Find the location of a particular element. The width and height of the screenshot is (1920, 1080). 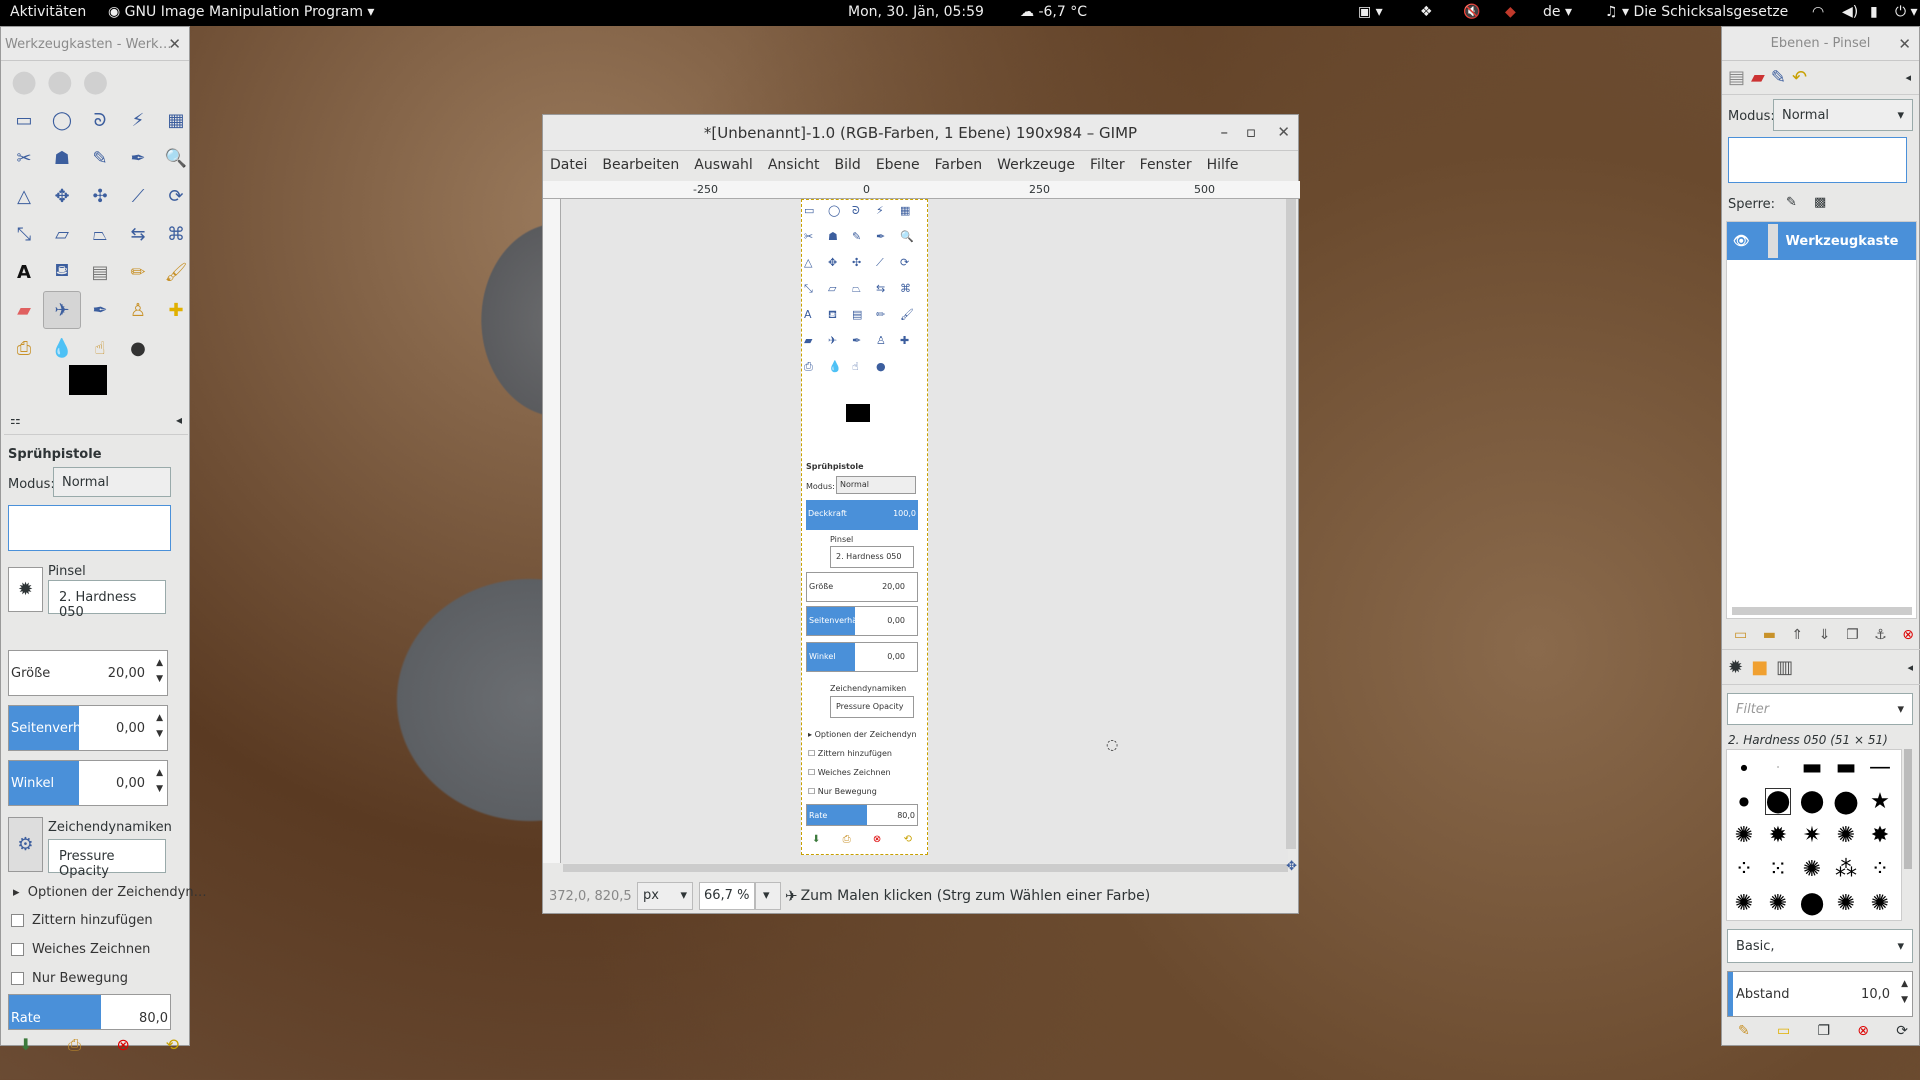

color-select-icon: ▦ is located at coordinates (176, 120).